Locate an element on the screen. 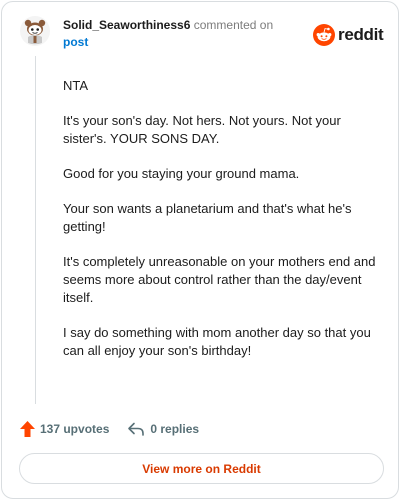 The image size is (400, 500). username-link: Solid_Seaworthiness6 is located at coordinates (126, 25).